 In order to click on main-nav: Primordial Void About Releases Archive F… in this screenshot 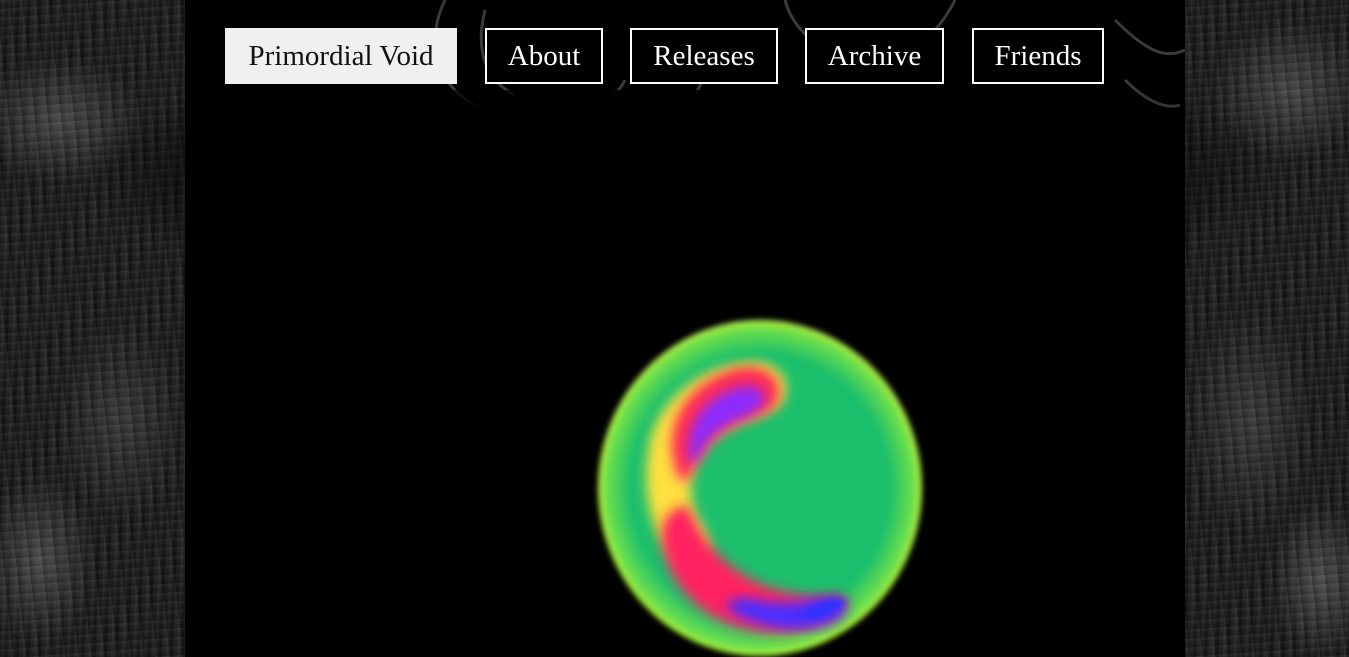, I will do `click(664, 56)`.